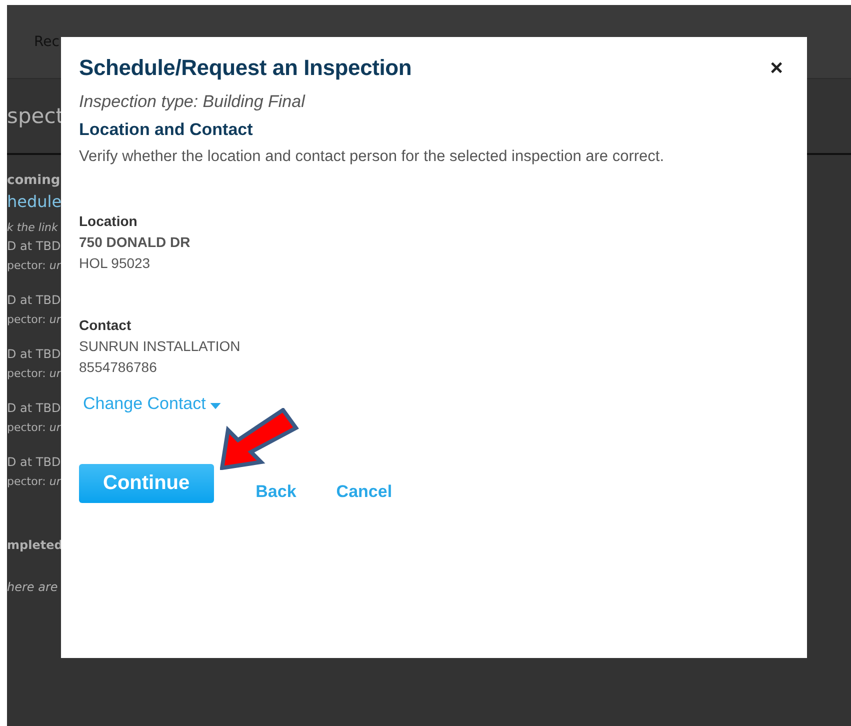 The width and height of the screenshot is (851, 726). What do you see at coordinates (215, 406) in the screenshot?
I see `caret-icon` at bounding box center [215, 406].